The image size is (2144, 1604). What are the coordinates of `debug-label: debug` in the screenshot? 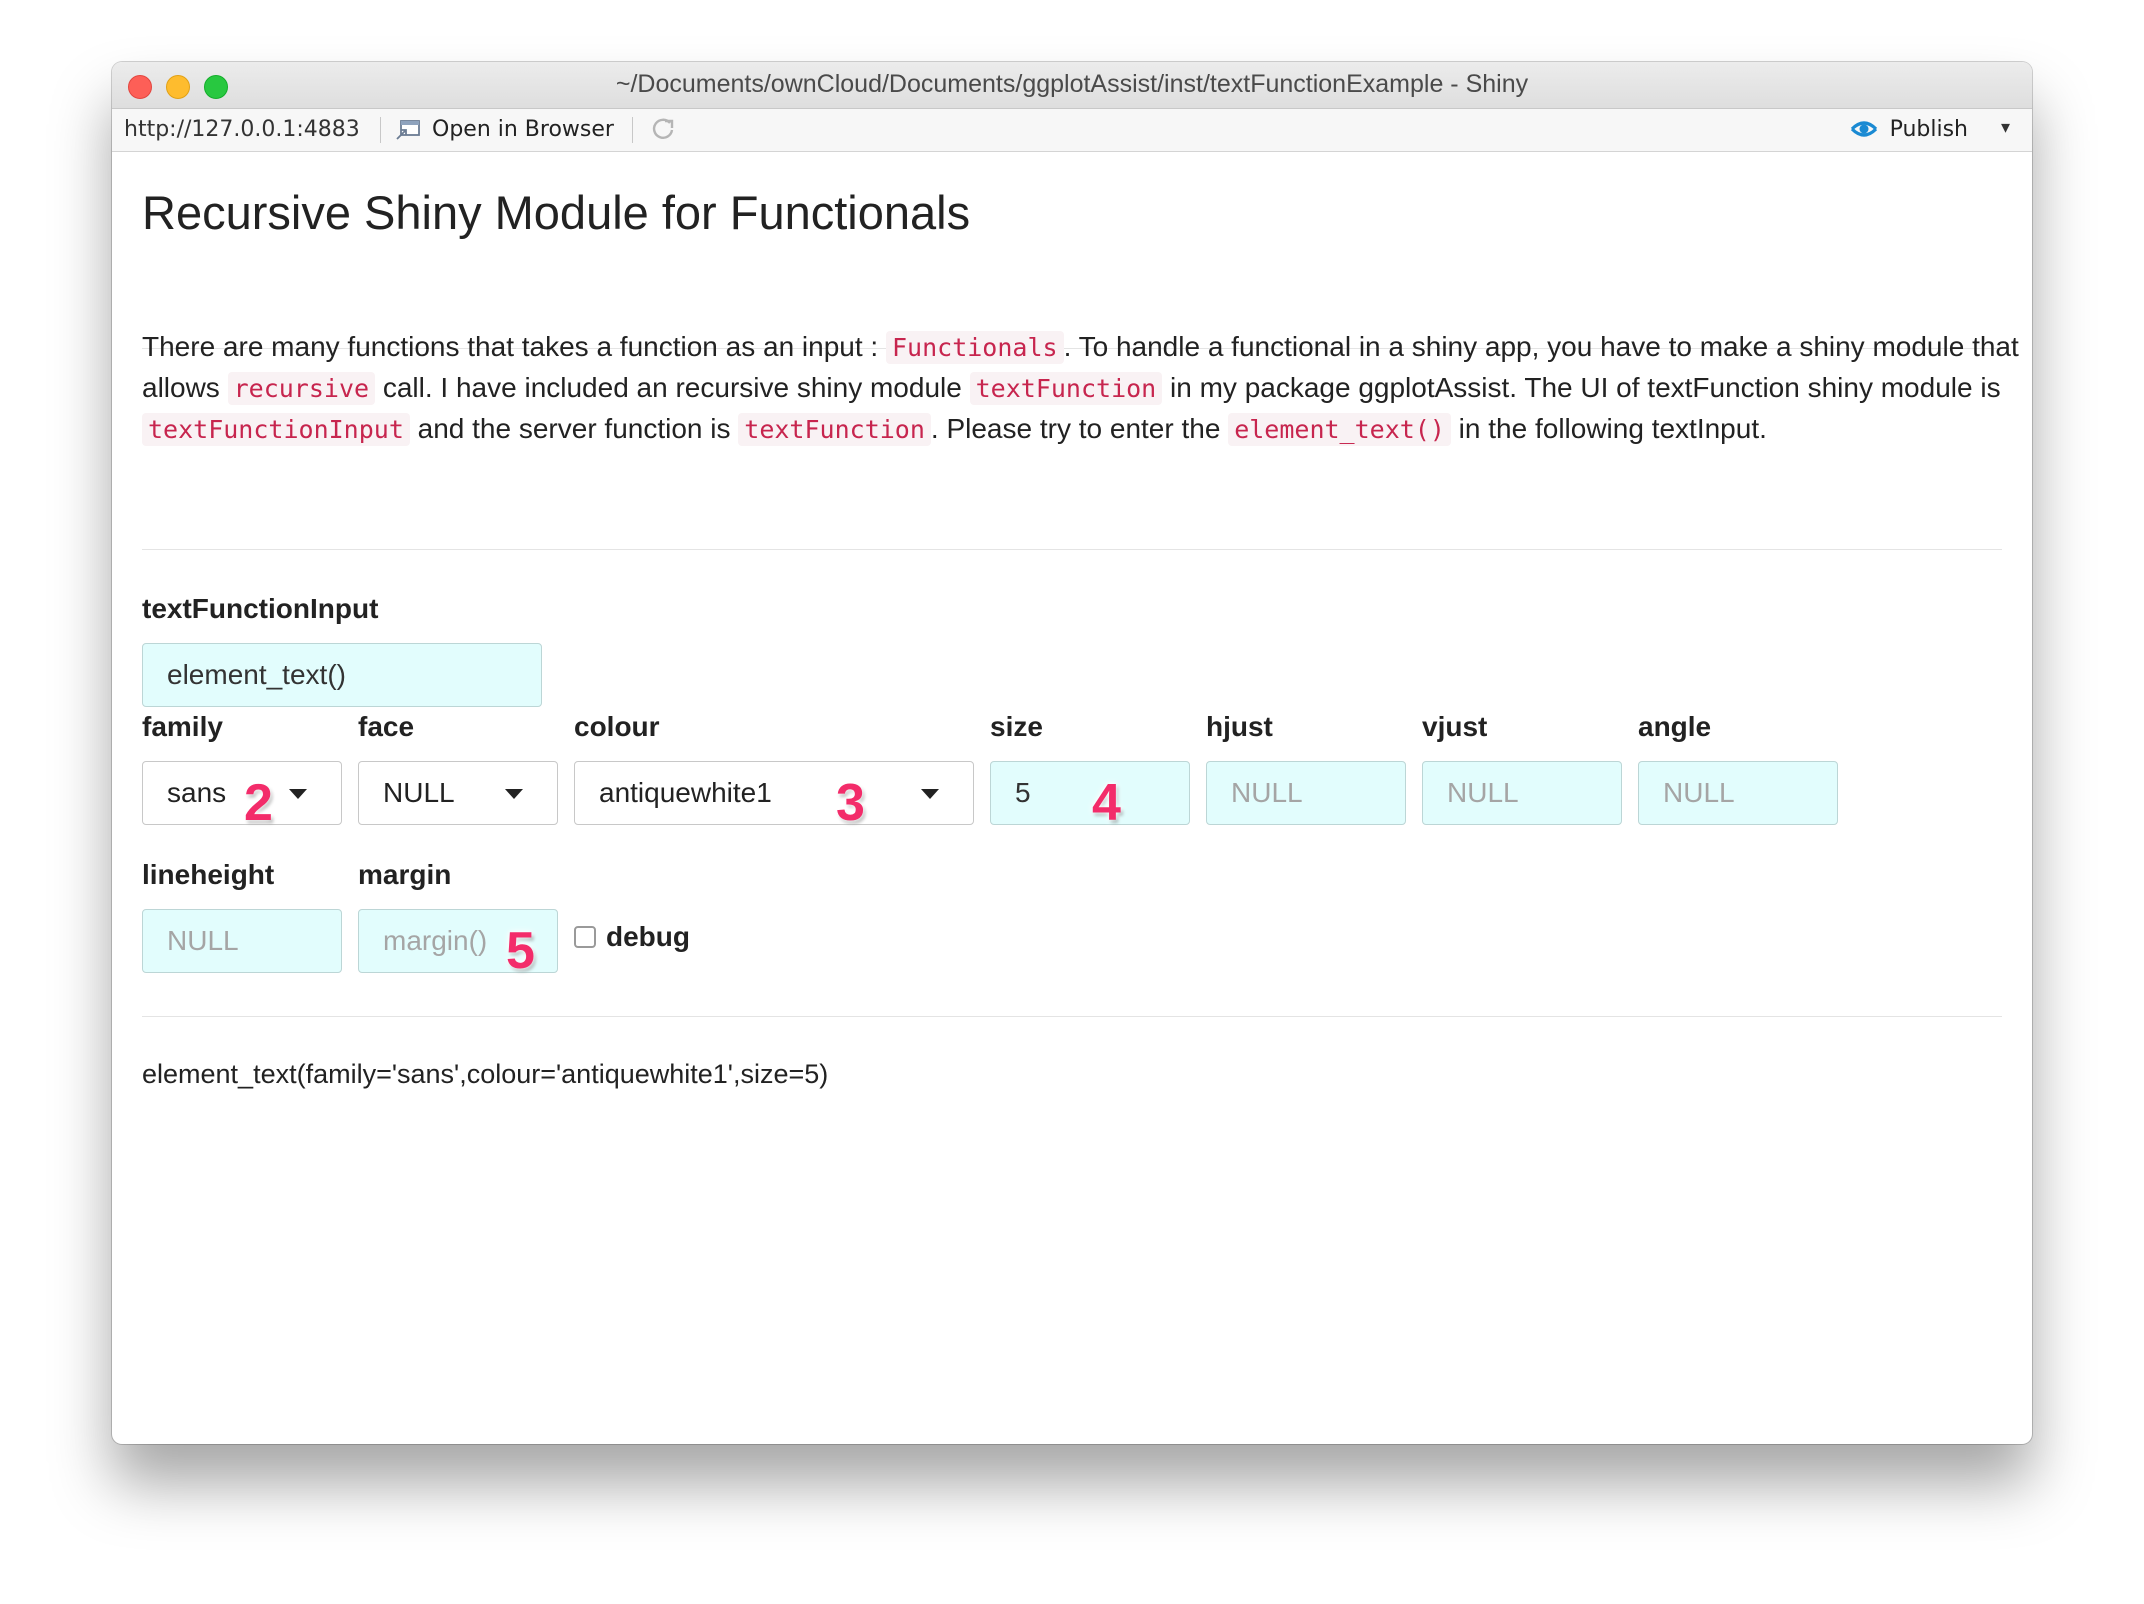 It's located at (648, 936).